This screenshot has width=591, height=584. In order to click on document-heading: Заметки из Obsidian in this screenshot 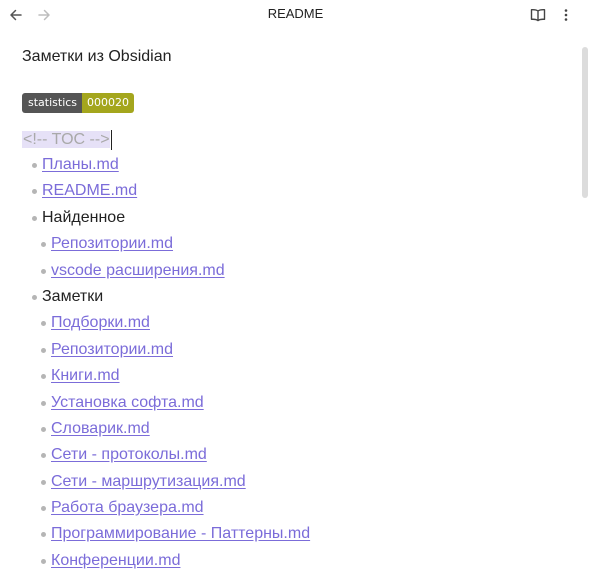, I will do `click(97, 56)`.